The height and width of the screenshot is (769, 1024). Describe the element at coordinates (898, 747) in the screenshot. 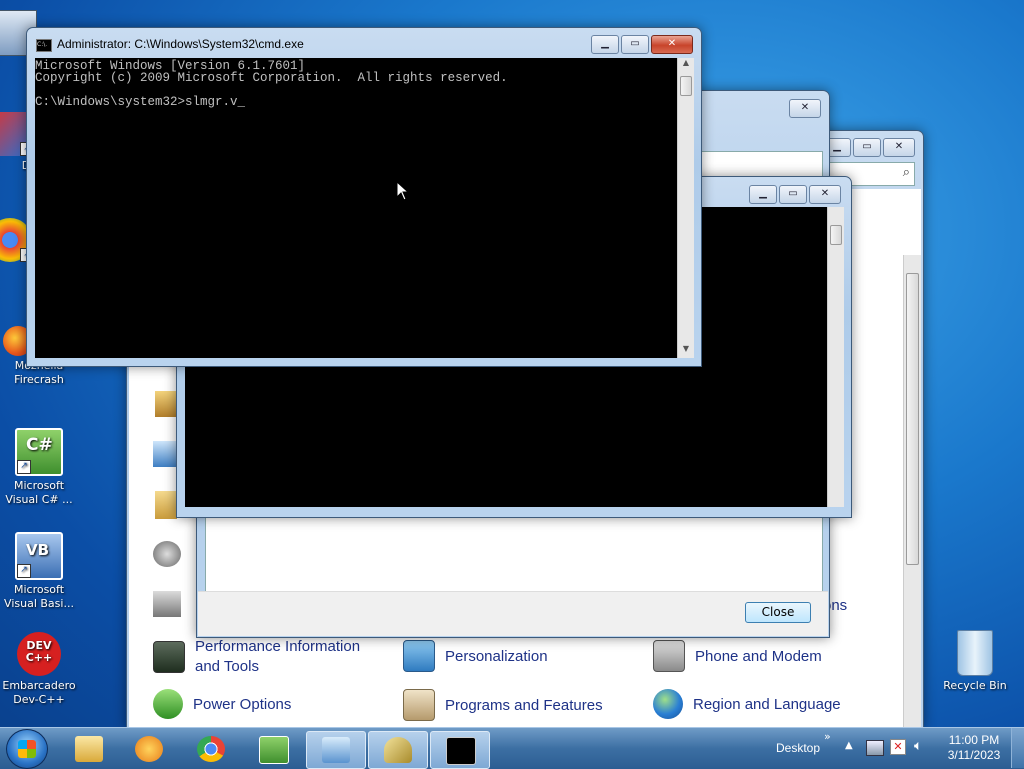

I see `action-center-icon: ✕` at that location.